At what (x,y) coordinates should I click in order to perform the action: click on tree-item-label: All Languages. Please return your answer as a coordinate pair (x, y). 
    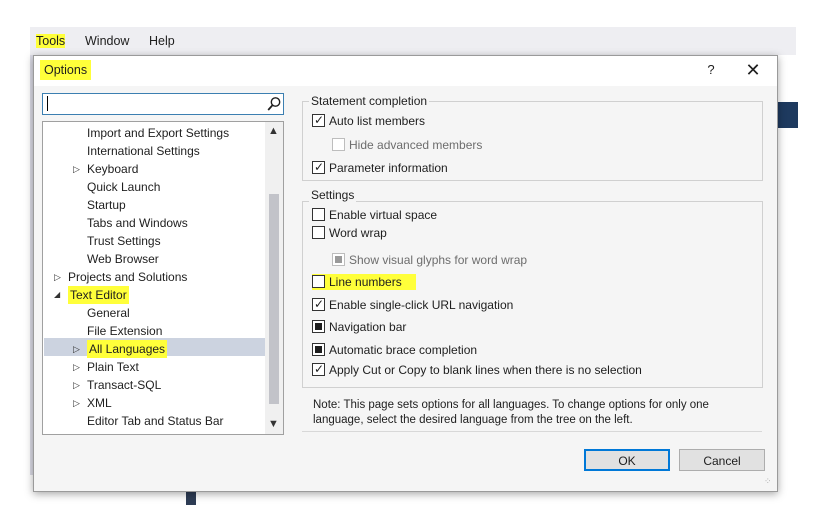
    Looking at the image, I should click on (127, 349).